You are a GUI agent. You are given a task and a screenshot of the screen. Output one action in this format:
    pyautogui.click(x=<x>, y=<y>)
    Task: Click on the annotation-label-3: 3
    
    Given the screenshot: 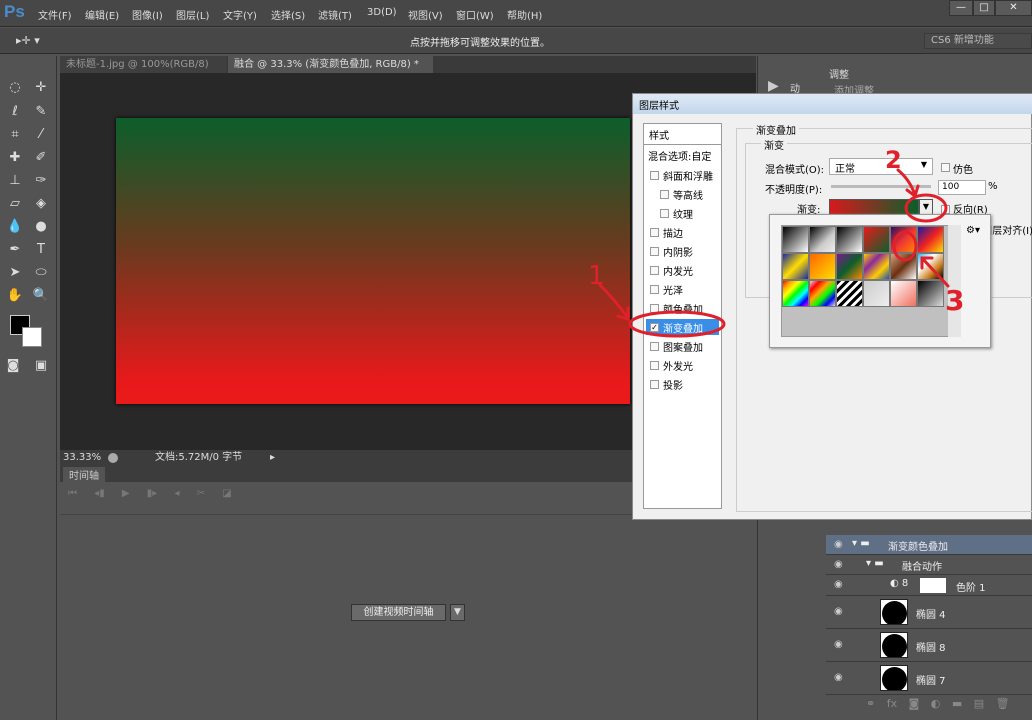 What is the action you would take?
    pyautogui.click(x=954, y=300)
    